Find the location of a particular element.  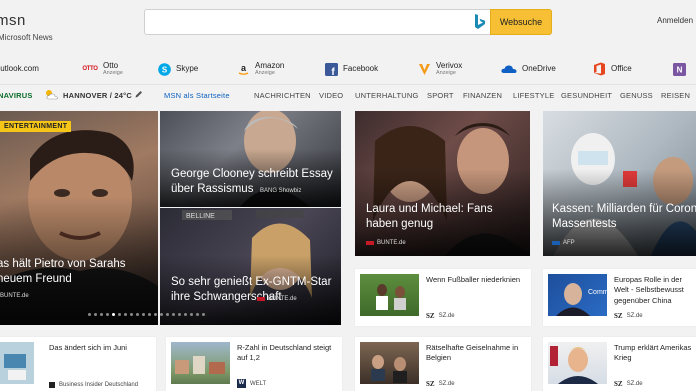

carousel-pagination is located at coordinates (146, 314).